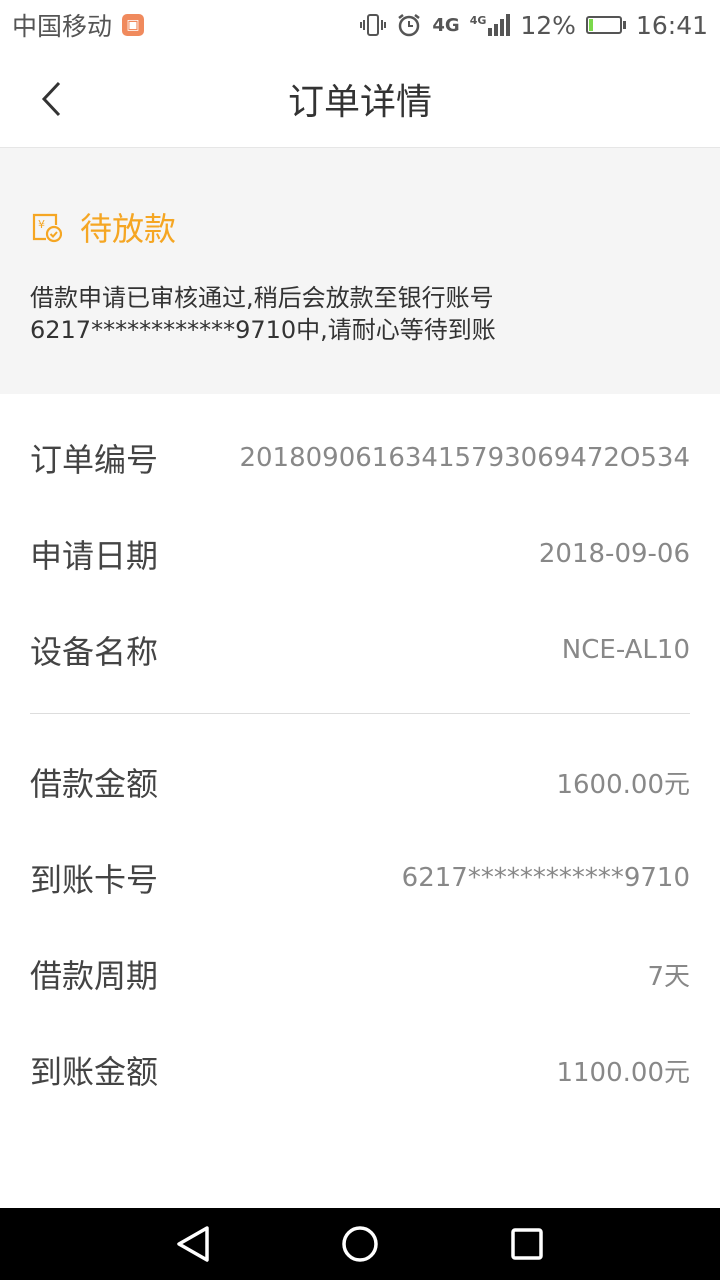  I want to click on system-recents-button, so click(527, 1244).